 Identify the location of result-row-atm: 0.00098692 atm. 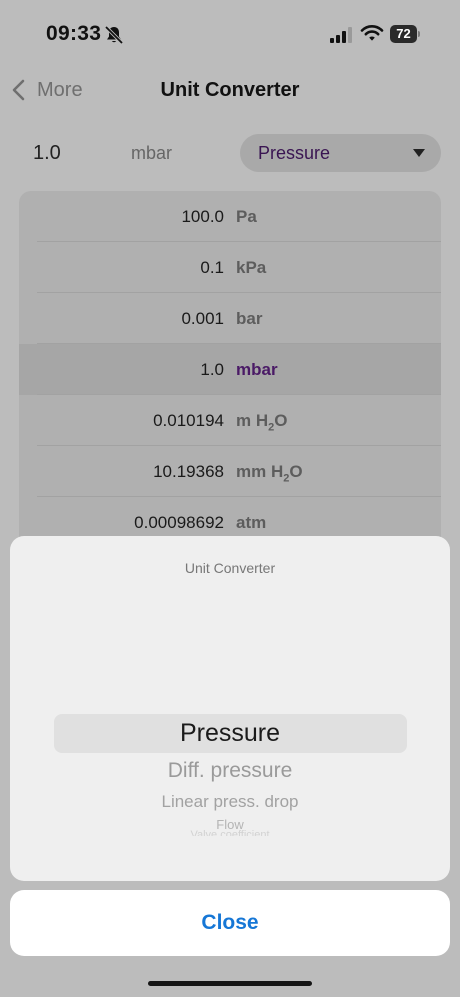
(230, 519).